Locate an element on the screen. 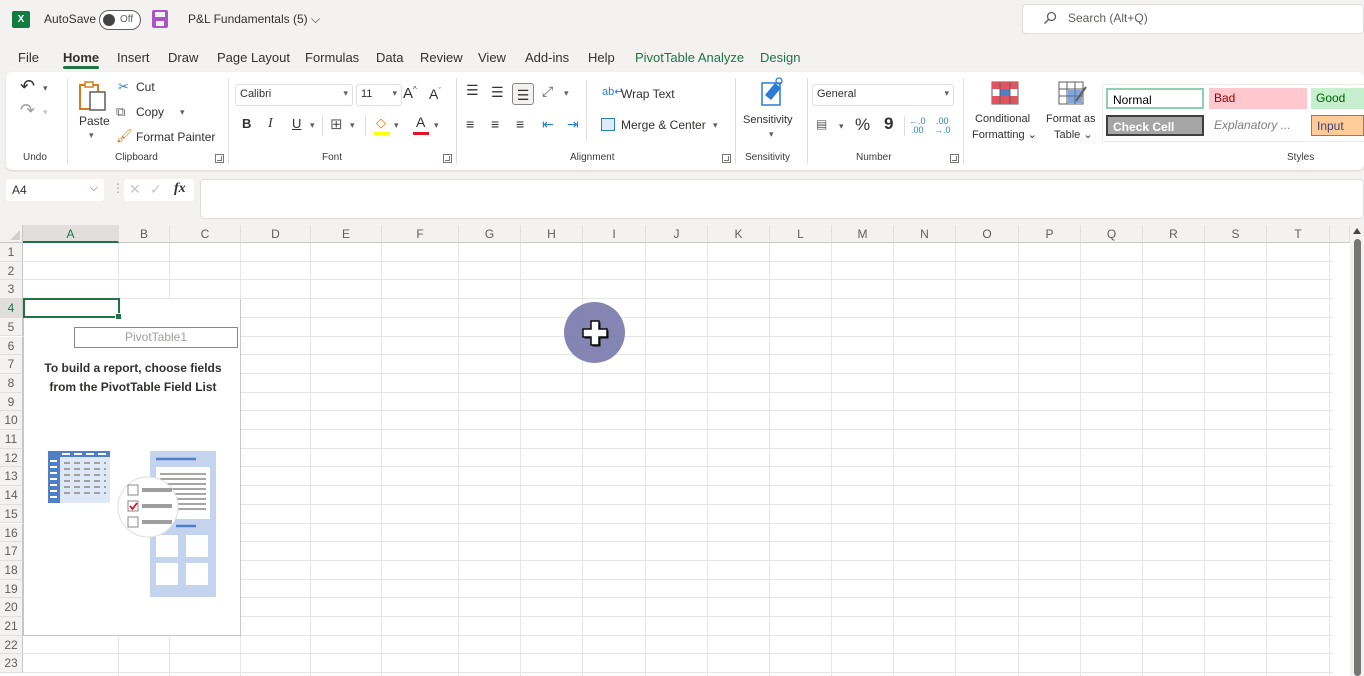 Image resolution: width=1364 pixels, height=676 pixels. tab-design: Design is located at coordinates (780, 57).